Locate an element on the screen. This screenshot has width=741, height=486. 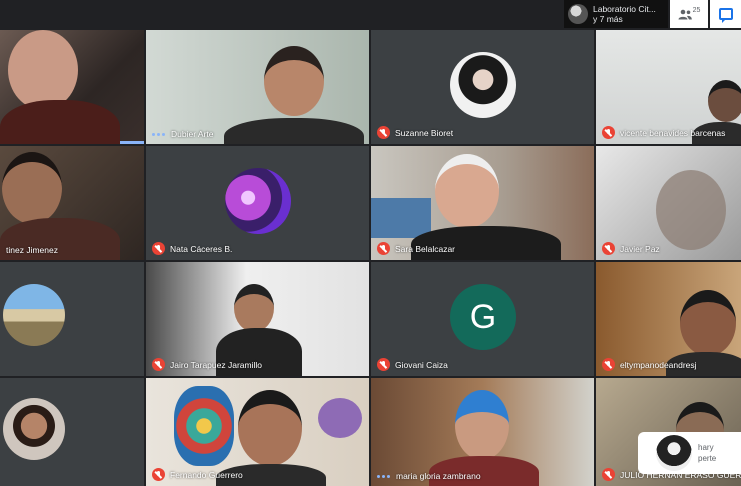
participant-name: Javier Paz is located at coordinates (640, 248).